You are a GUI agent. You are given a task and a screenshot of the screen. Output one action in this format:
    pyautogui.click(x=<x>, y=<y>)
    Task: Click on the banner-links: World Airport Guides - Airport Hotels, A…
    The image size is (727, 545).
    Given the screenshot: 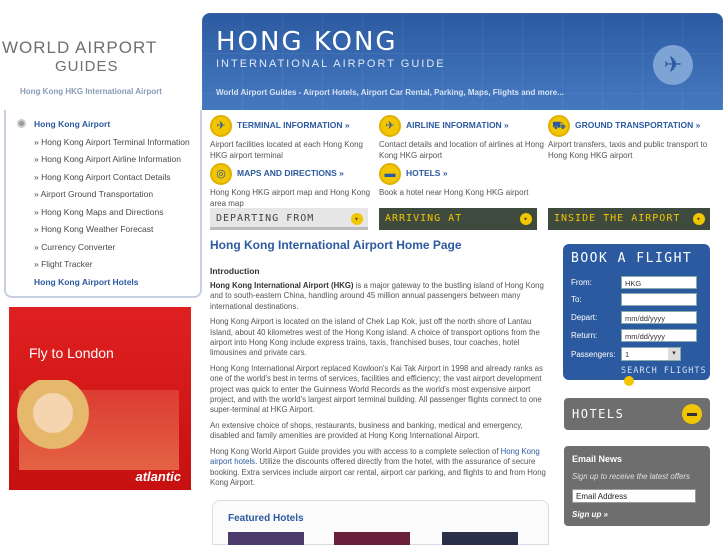 What is the action you would take?
    pyautogui.click(x=390, y=92)
    